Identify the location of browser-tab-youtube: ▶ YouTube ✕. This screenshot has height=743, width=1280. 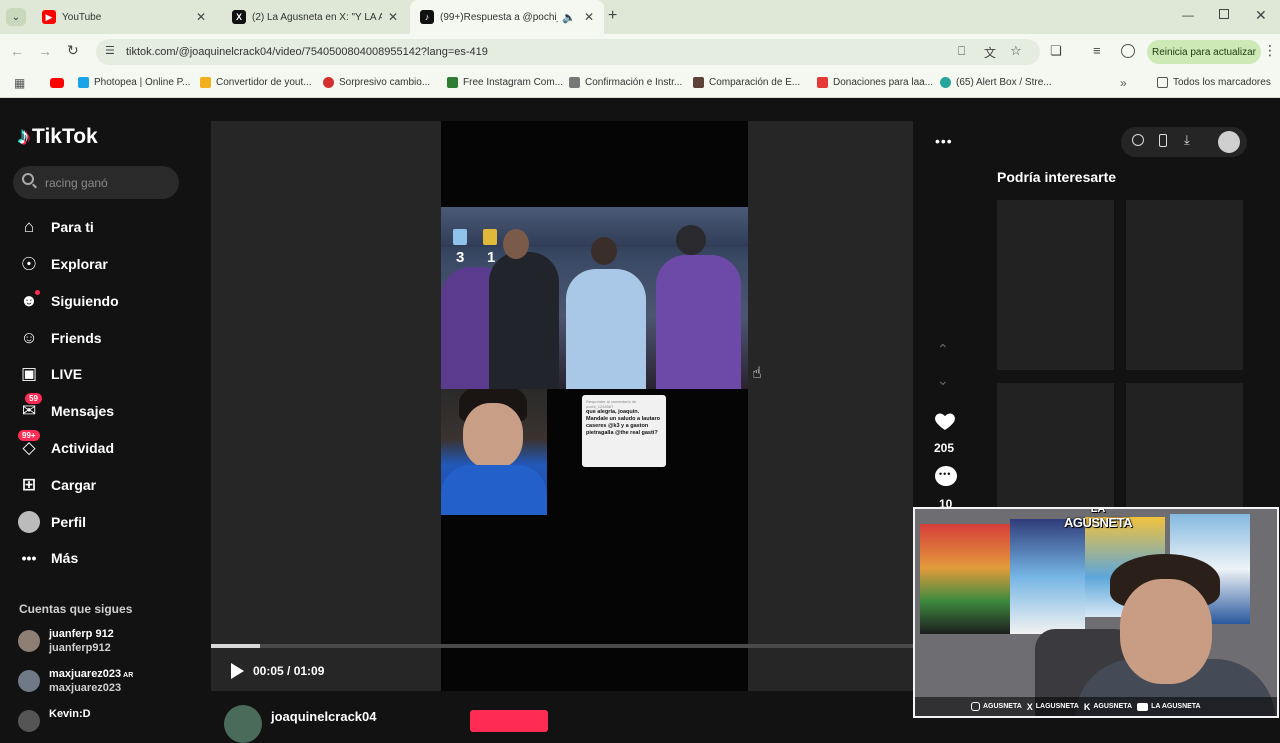
(124, 17).